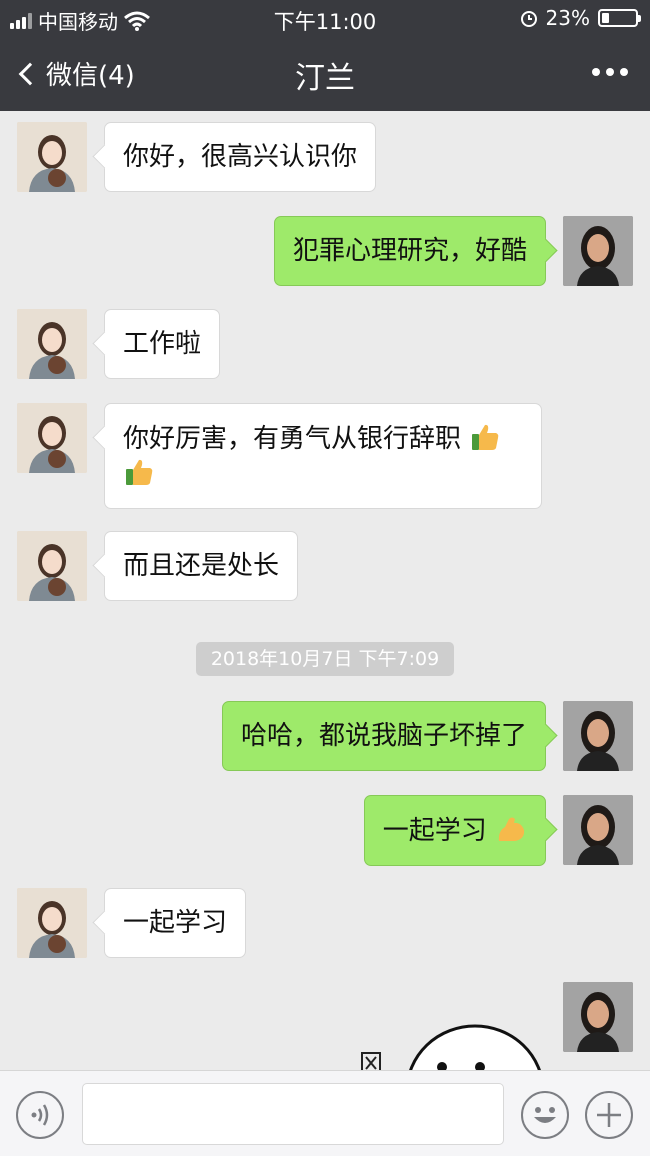  Describe the element at coordinates (175, 923) in the screenshot. I see `message-bubble-incoming: 一起学习` at that location.